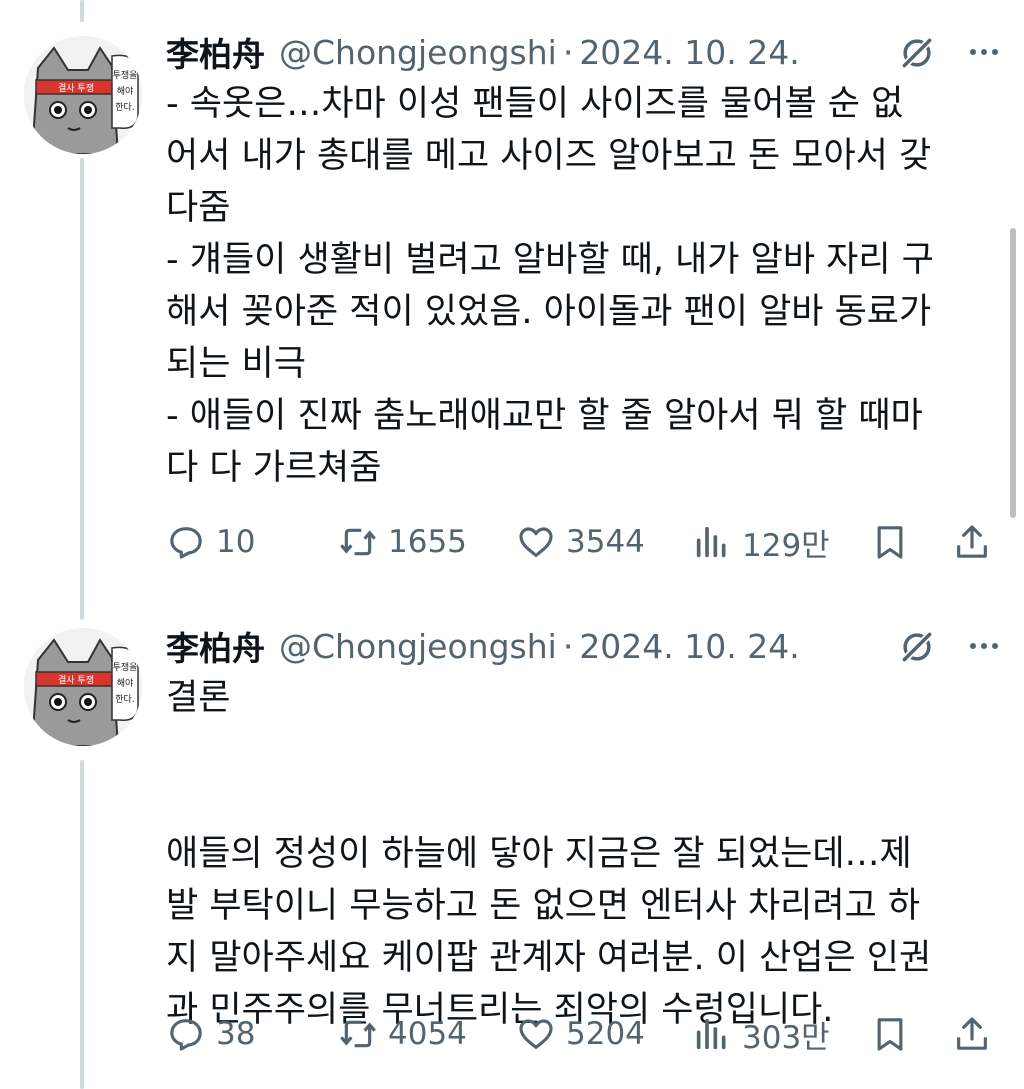 Image resolution: width=1024 pixels, height=1089 pixels. Describe the element at coordinates (198, 208) in the screenshot. I see `tweet-text-line: 다줌` at that location.